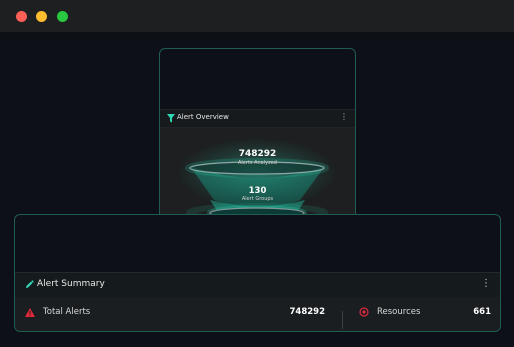  Describe the element at coordinates (171, 118) in the screenshot. I see `filter-icon` at that location.